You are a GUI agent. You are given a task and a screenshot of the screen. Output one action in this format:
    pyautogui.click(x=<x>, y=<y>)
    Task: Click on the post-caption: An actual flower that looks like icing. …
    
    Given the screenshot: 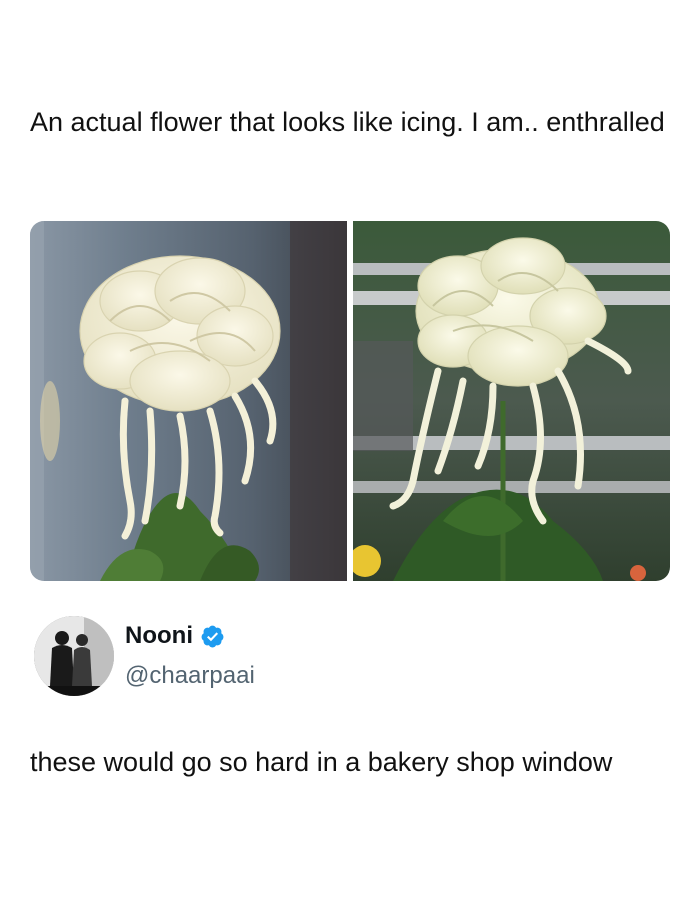 What is the action you would take?
    pyautogui.click(x=347, y=122)
    